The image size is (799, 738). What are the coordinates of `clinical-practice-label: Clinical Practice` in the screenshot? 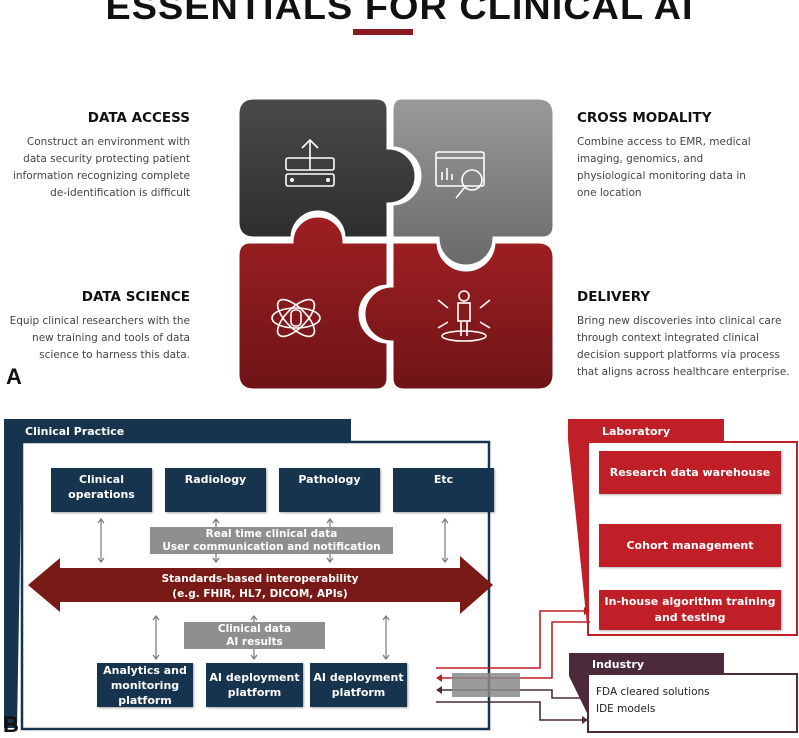 It's located at (75, 431).